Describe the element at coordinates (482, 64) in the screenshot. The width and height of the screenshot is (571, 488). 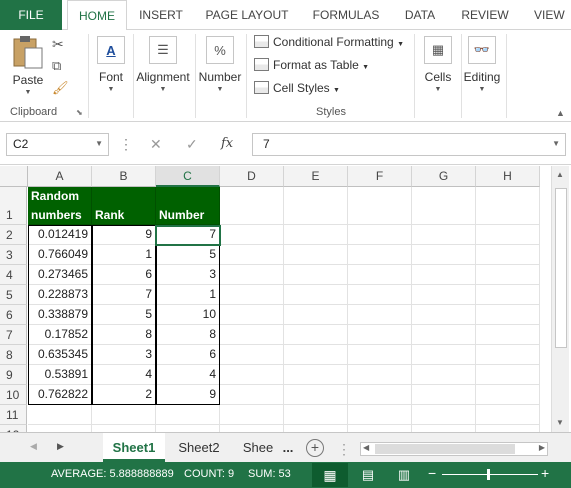
I see `editing-button: 👓 Editing ▼` at that location.